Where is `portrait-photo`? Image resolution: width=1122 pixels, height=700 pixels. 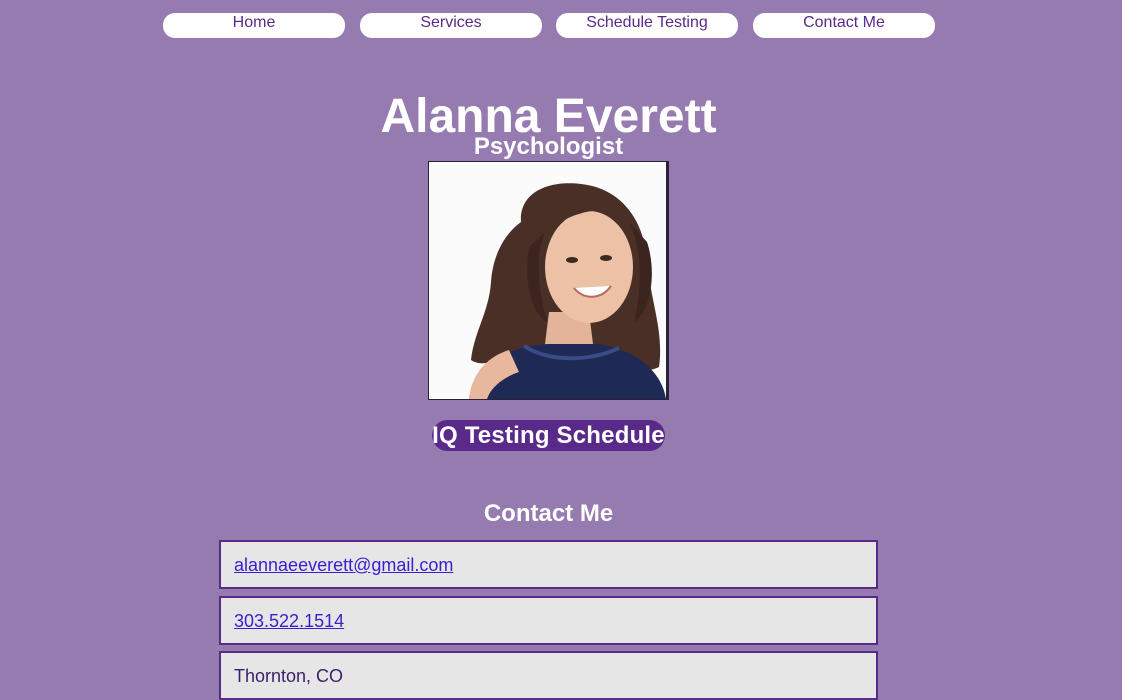 portrait-photo is located at coordinates (547, 280).